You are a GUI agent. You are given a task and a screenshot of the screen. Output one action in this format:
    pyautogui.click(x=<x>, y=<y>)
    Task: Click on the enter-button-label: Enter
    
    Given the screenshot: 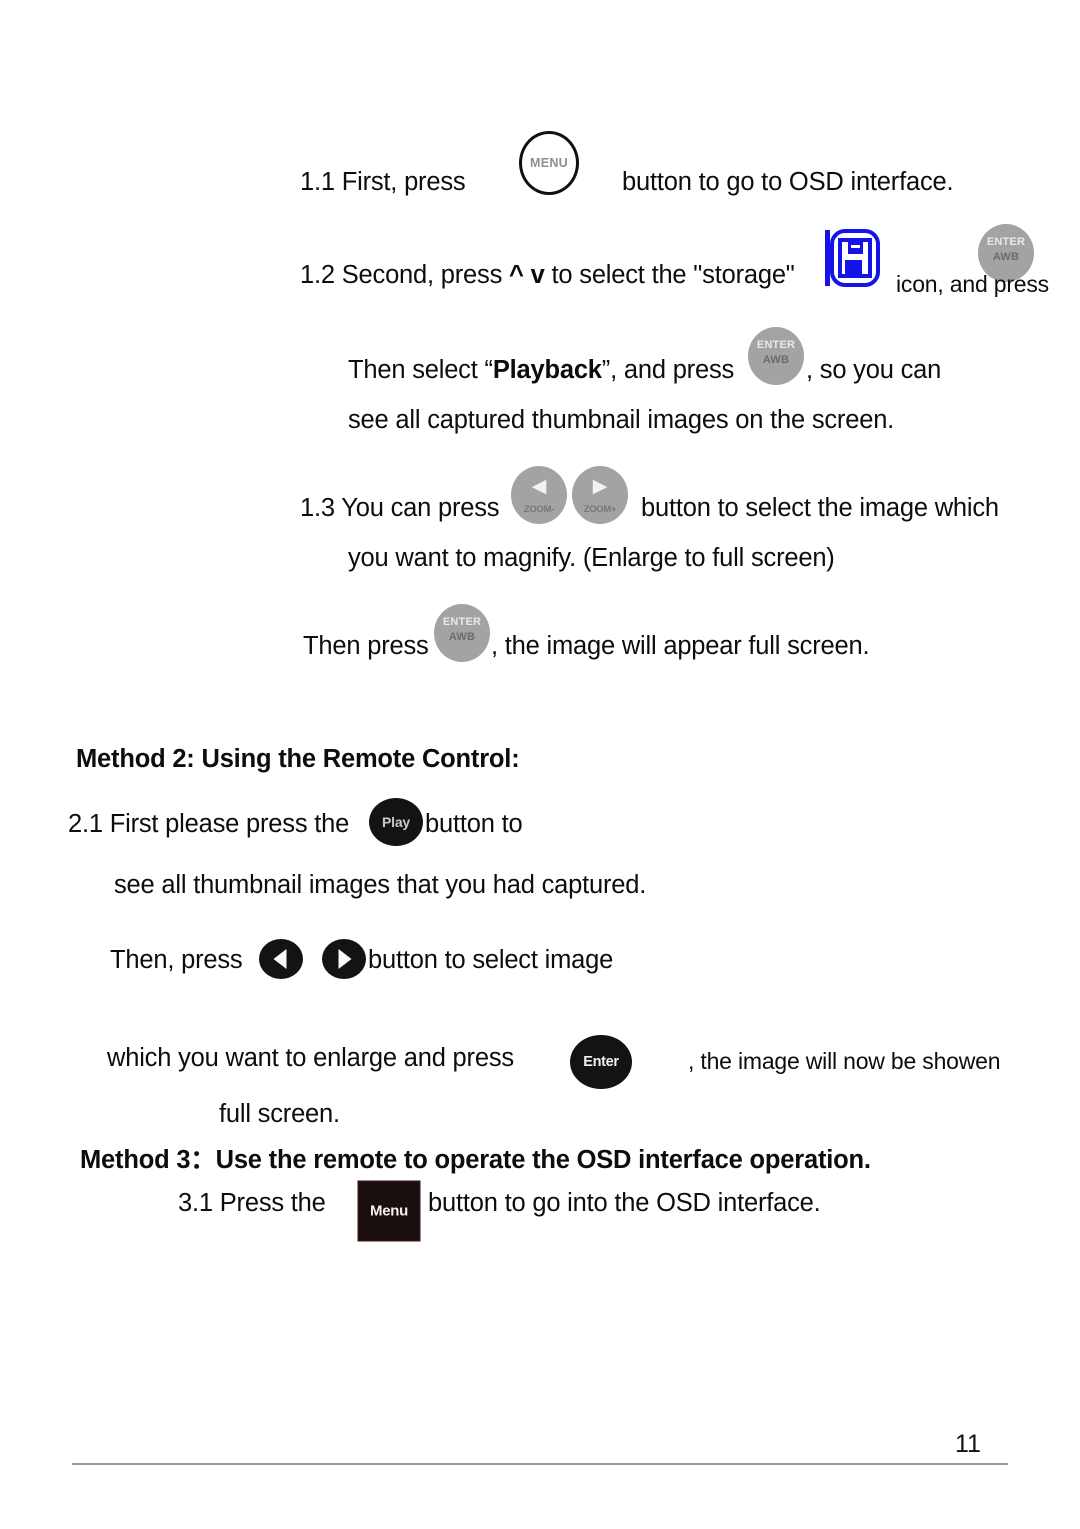 What is the action you would take?
    pyautogui.click(x=601, y=1062)
    